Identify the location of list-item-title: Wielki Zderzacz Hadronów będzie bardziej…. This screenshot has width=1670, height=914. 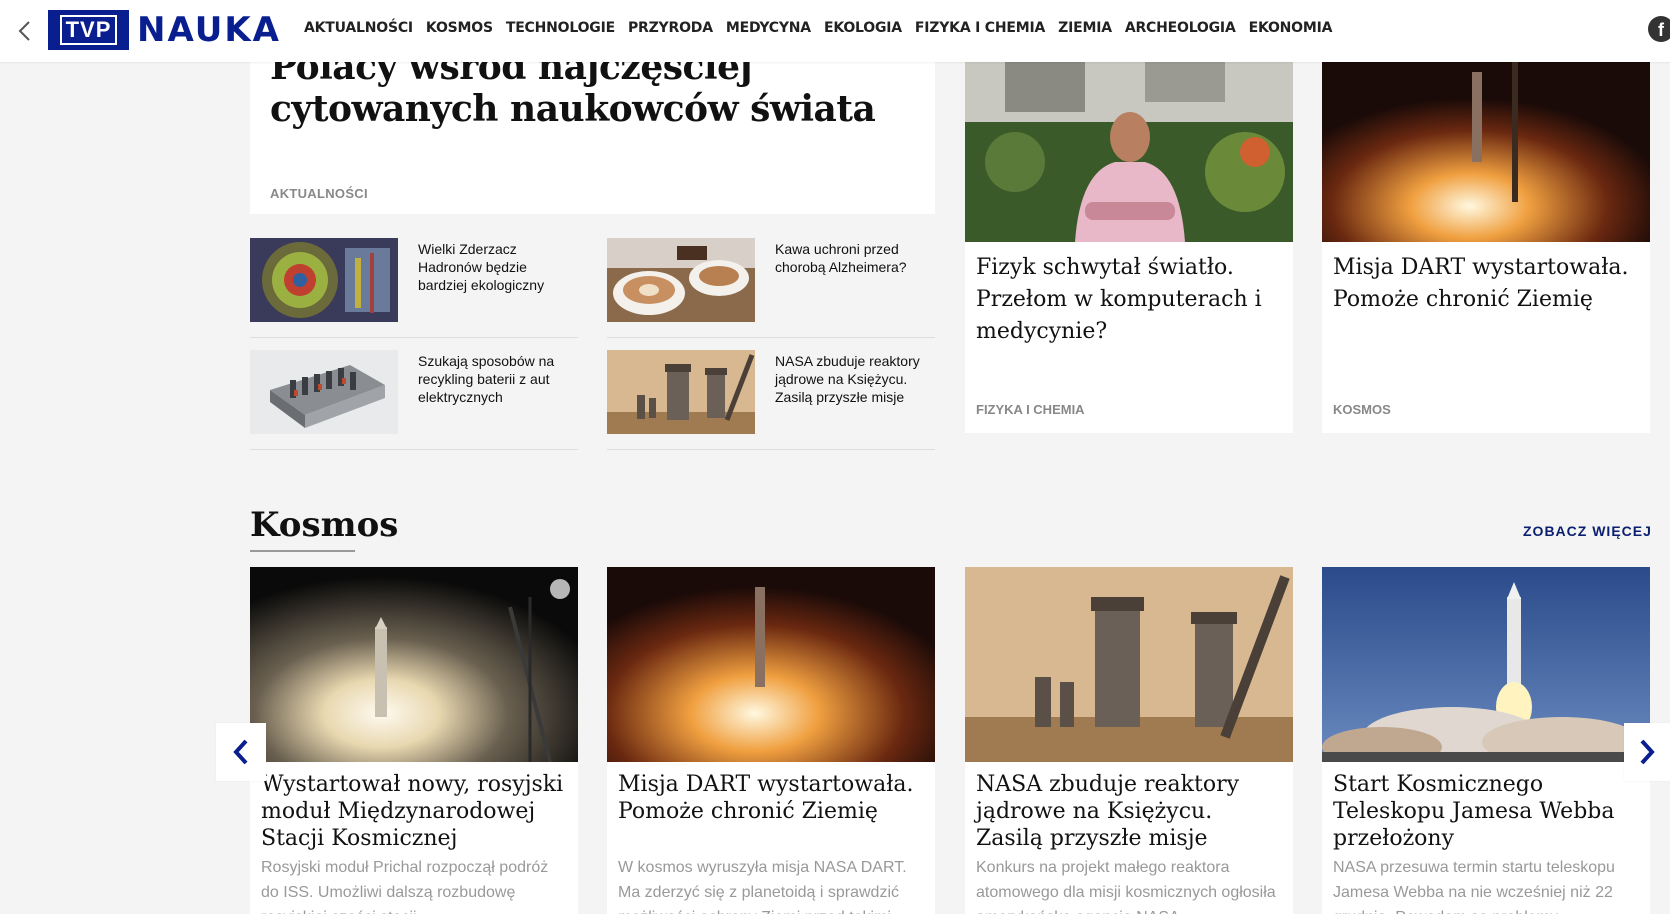
(498, 267).